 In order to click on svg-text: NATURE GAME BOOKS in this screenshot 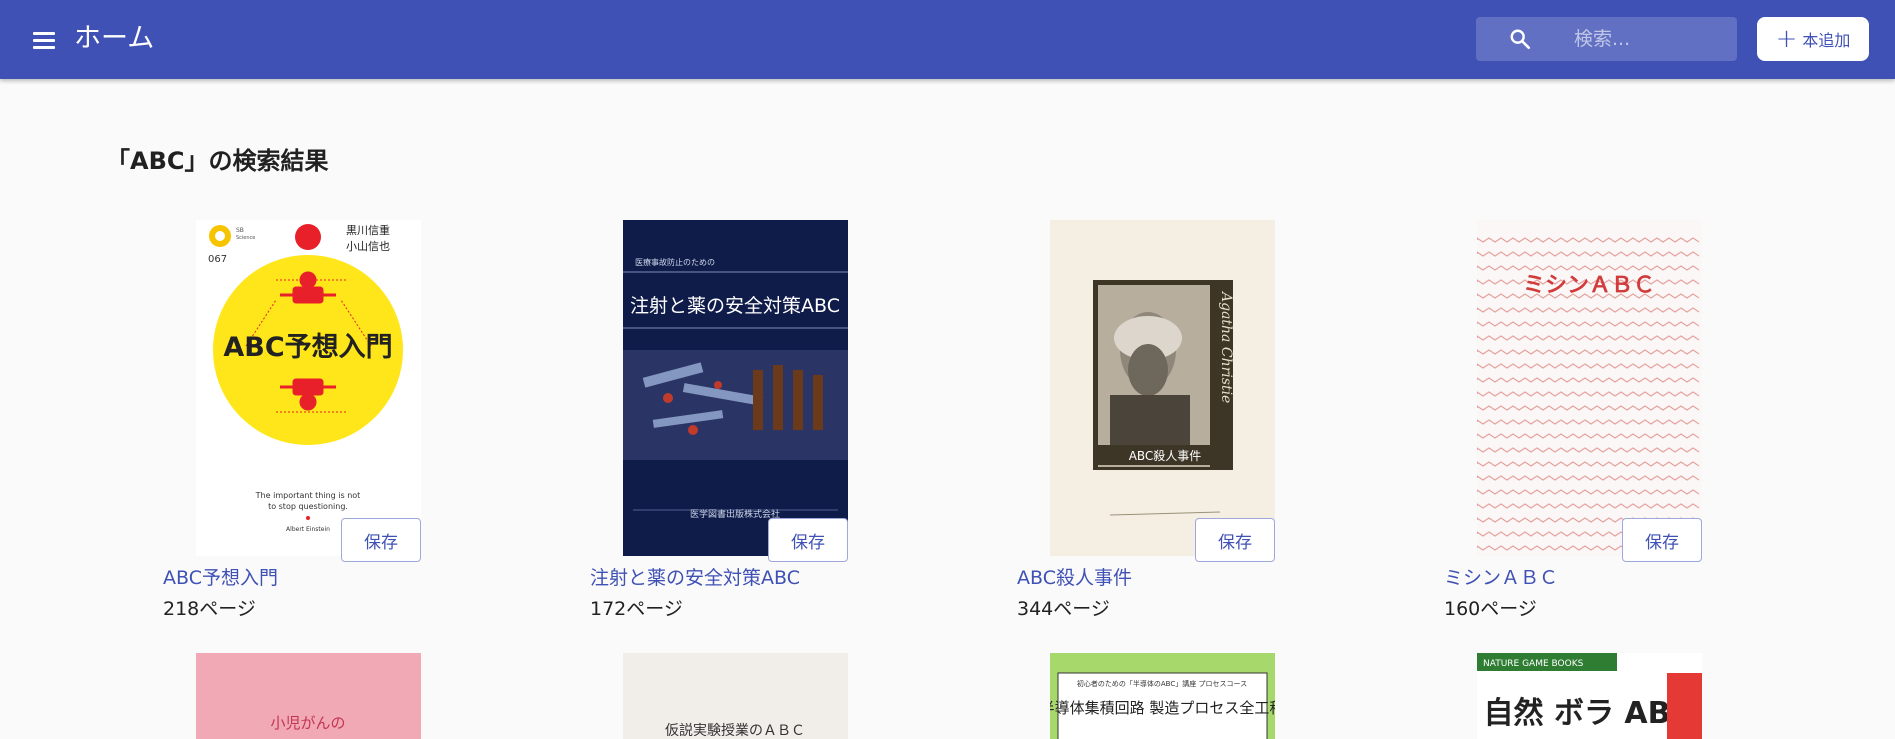, I will do `click(1533, 664)`.